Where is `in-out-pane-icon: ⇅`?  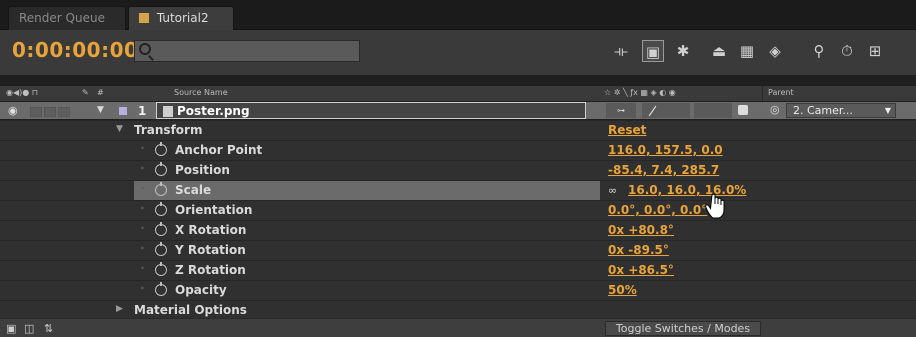
in-out-pane-icon: ⇅ is located at coordinates (48, 328).